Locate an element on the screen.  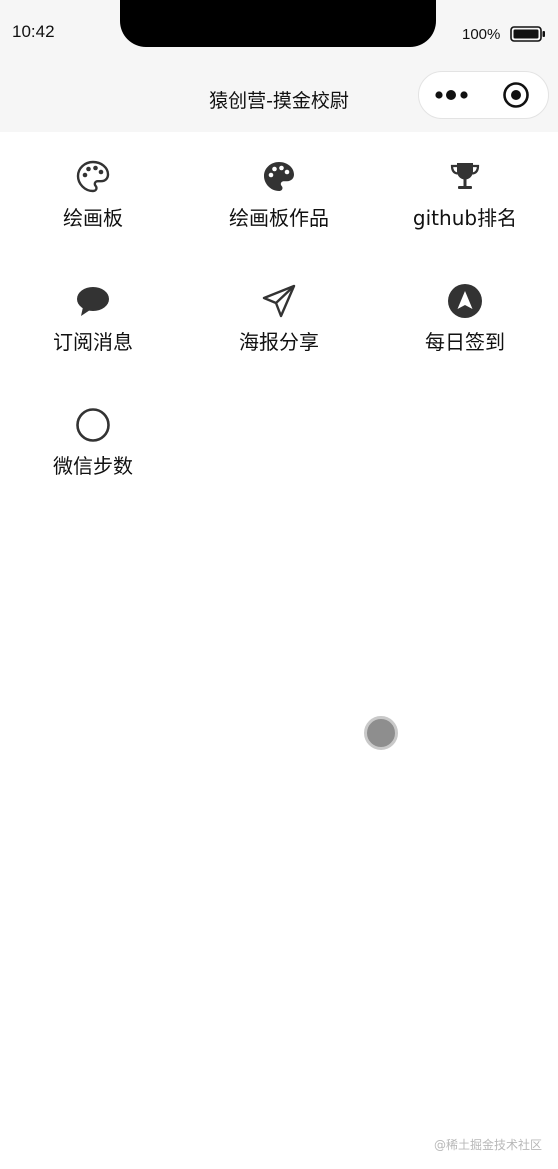
grid-item-github-ranking: github排名 is located at coordinates (465, 182).